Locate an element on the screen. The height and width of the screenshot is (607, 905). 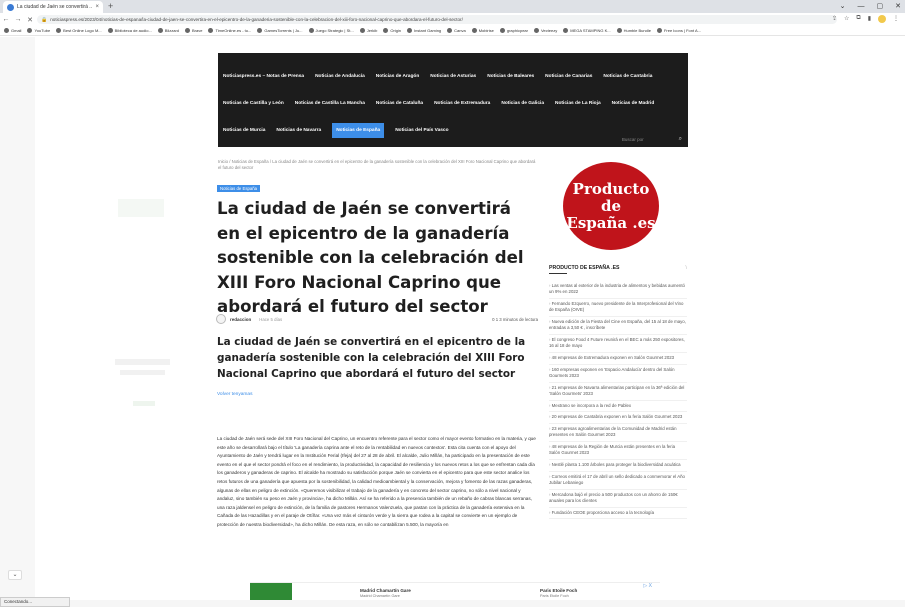
ad-col2-title: Paris Etoile Foch is located at coordinates (558, 590).